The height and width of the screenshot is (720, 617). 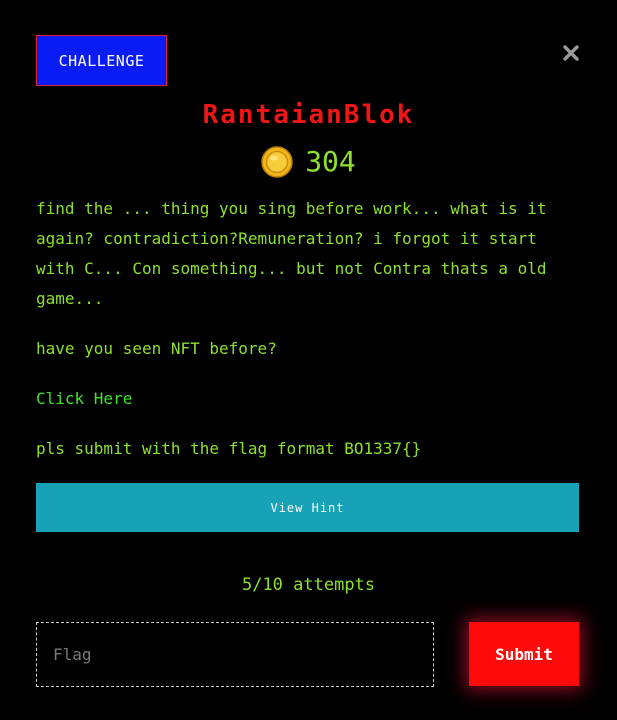 I want to click on close-icon, so click(x=571, y=53).